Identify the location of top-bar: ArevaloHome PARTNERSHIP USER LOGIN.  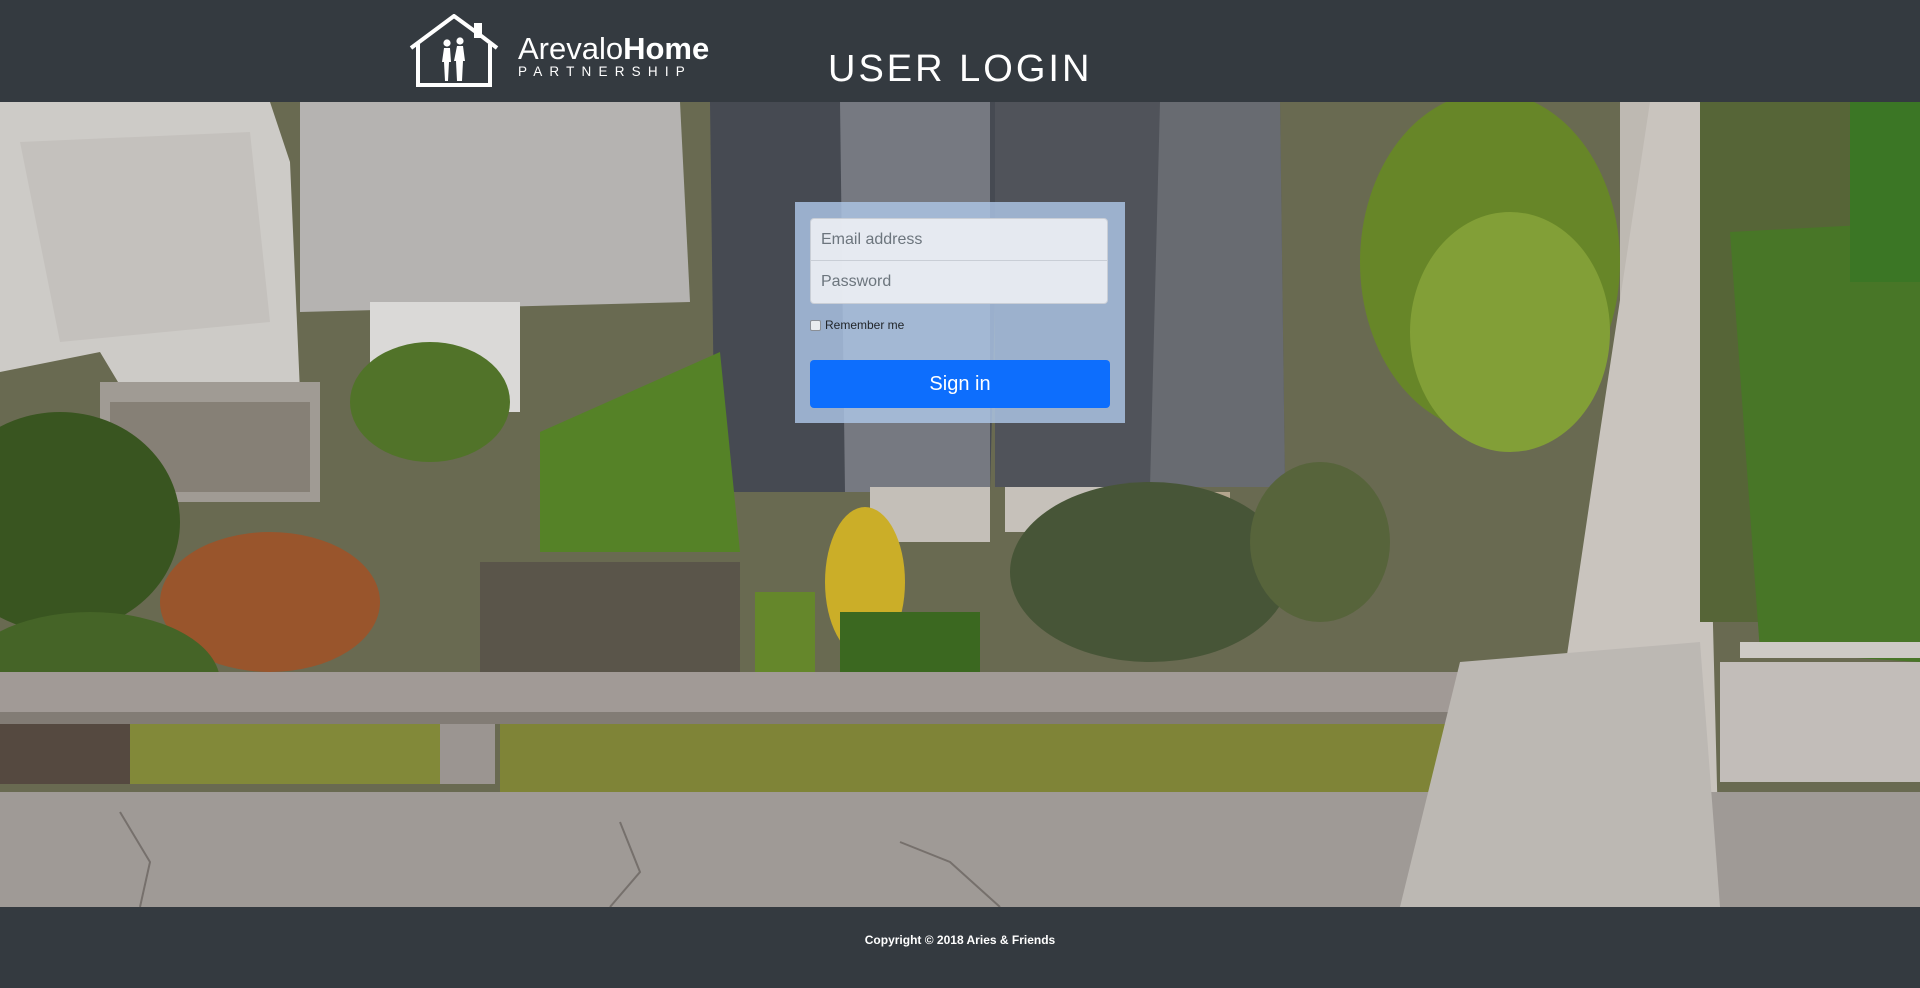
(960, 51).